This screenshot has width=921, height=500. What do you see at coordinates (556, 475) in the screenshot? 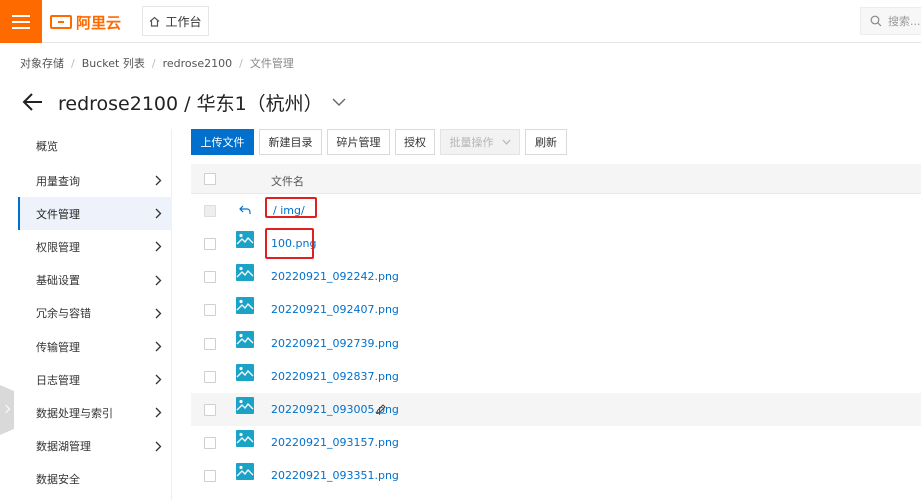
I see `file-row: 20220921_093351.png` at bounding box center [556, 475].